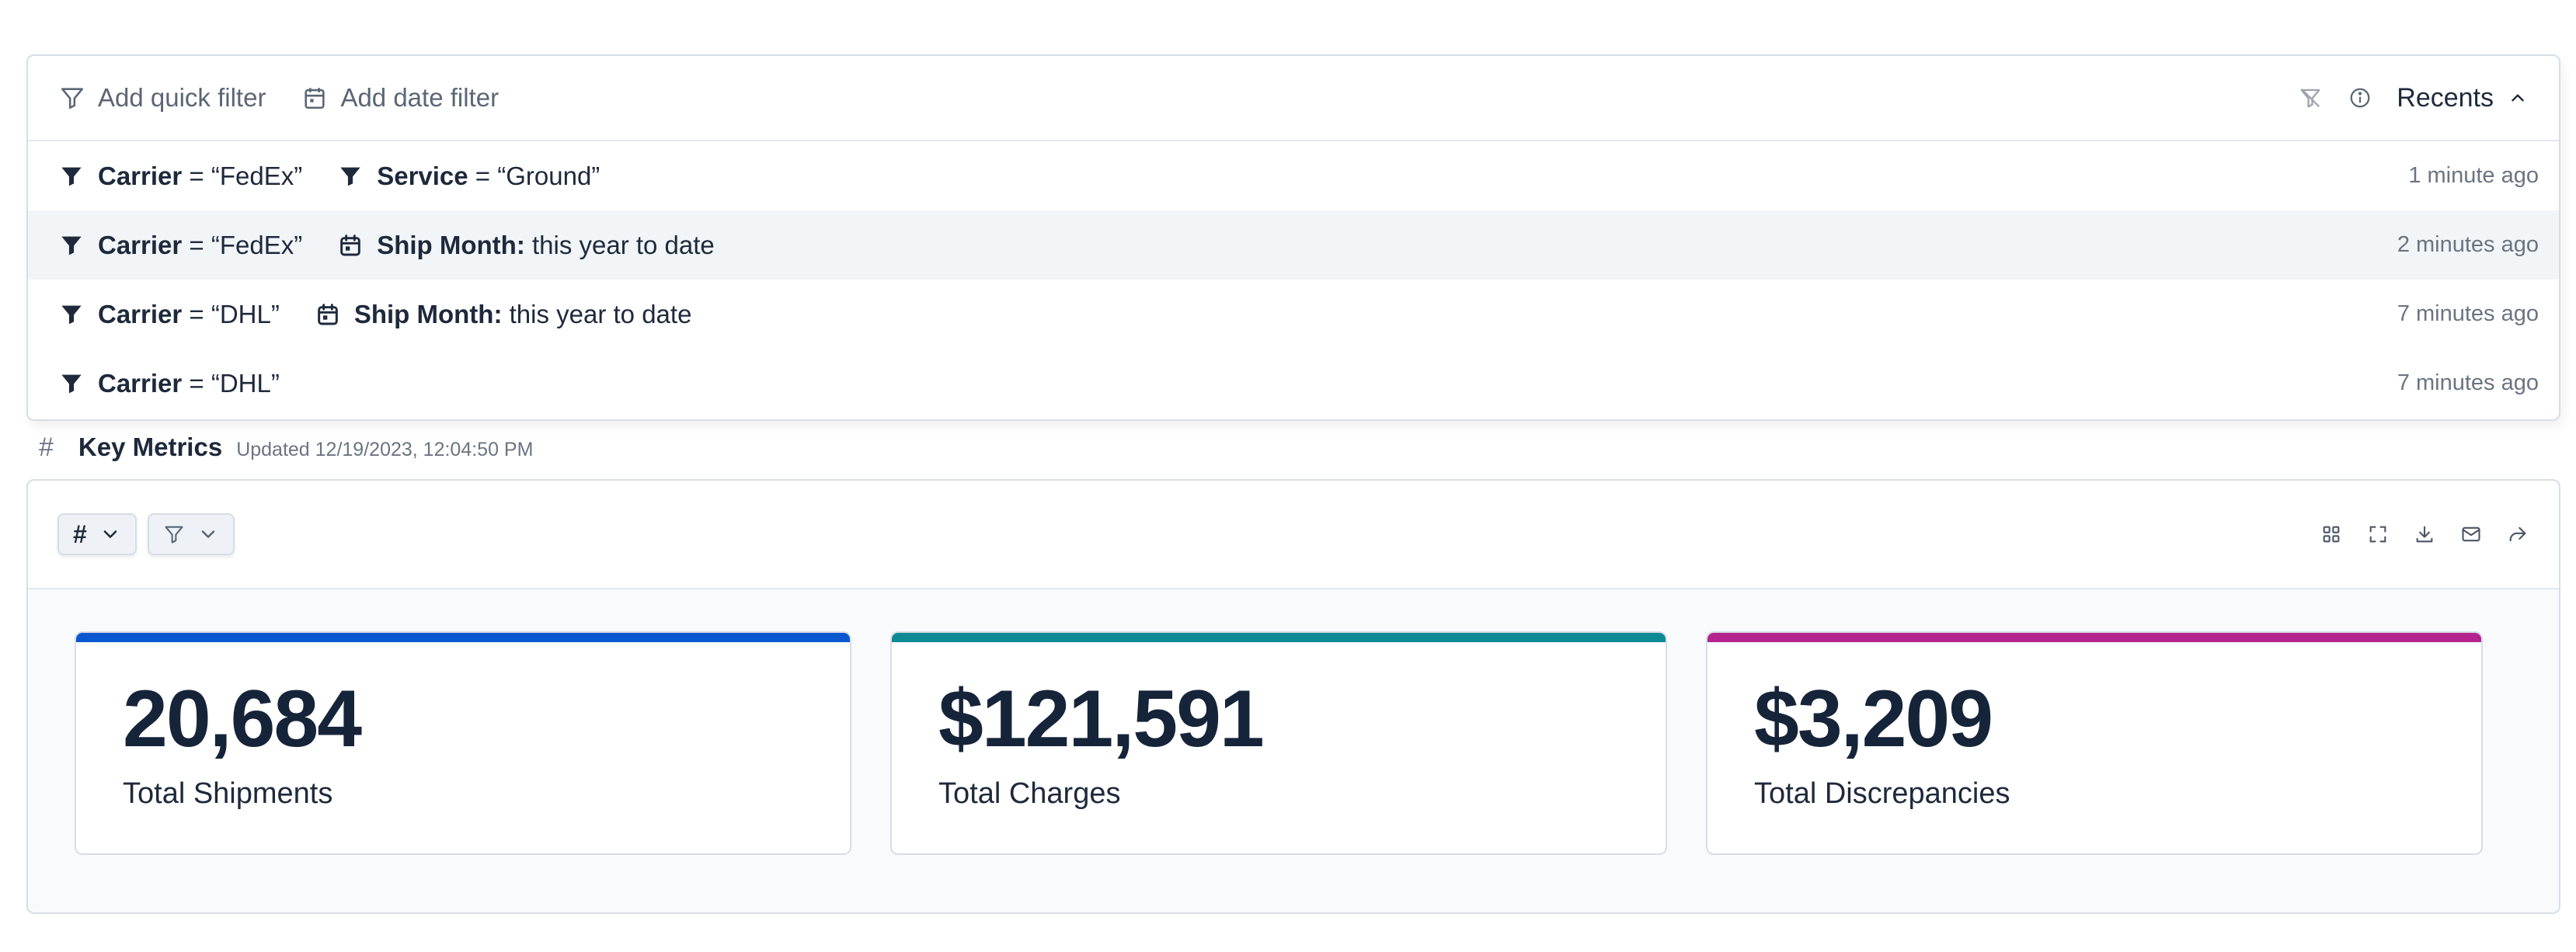 Image resolution: width=2576 pixels, height=952 pixels. I want to click on key-metrics-title: Key Metrics, so click(150, 447).